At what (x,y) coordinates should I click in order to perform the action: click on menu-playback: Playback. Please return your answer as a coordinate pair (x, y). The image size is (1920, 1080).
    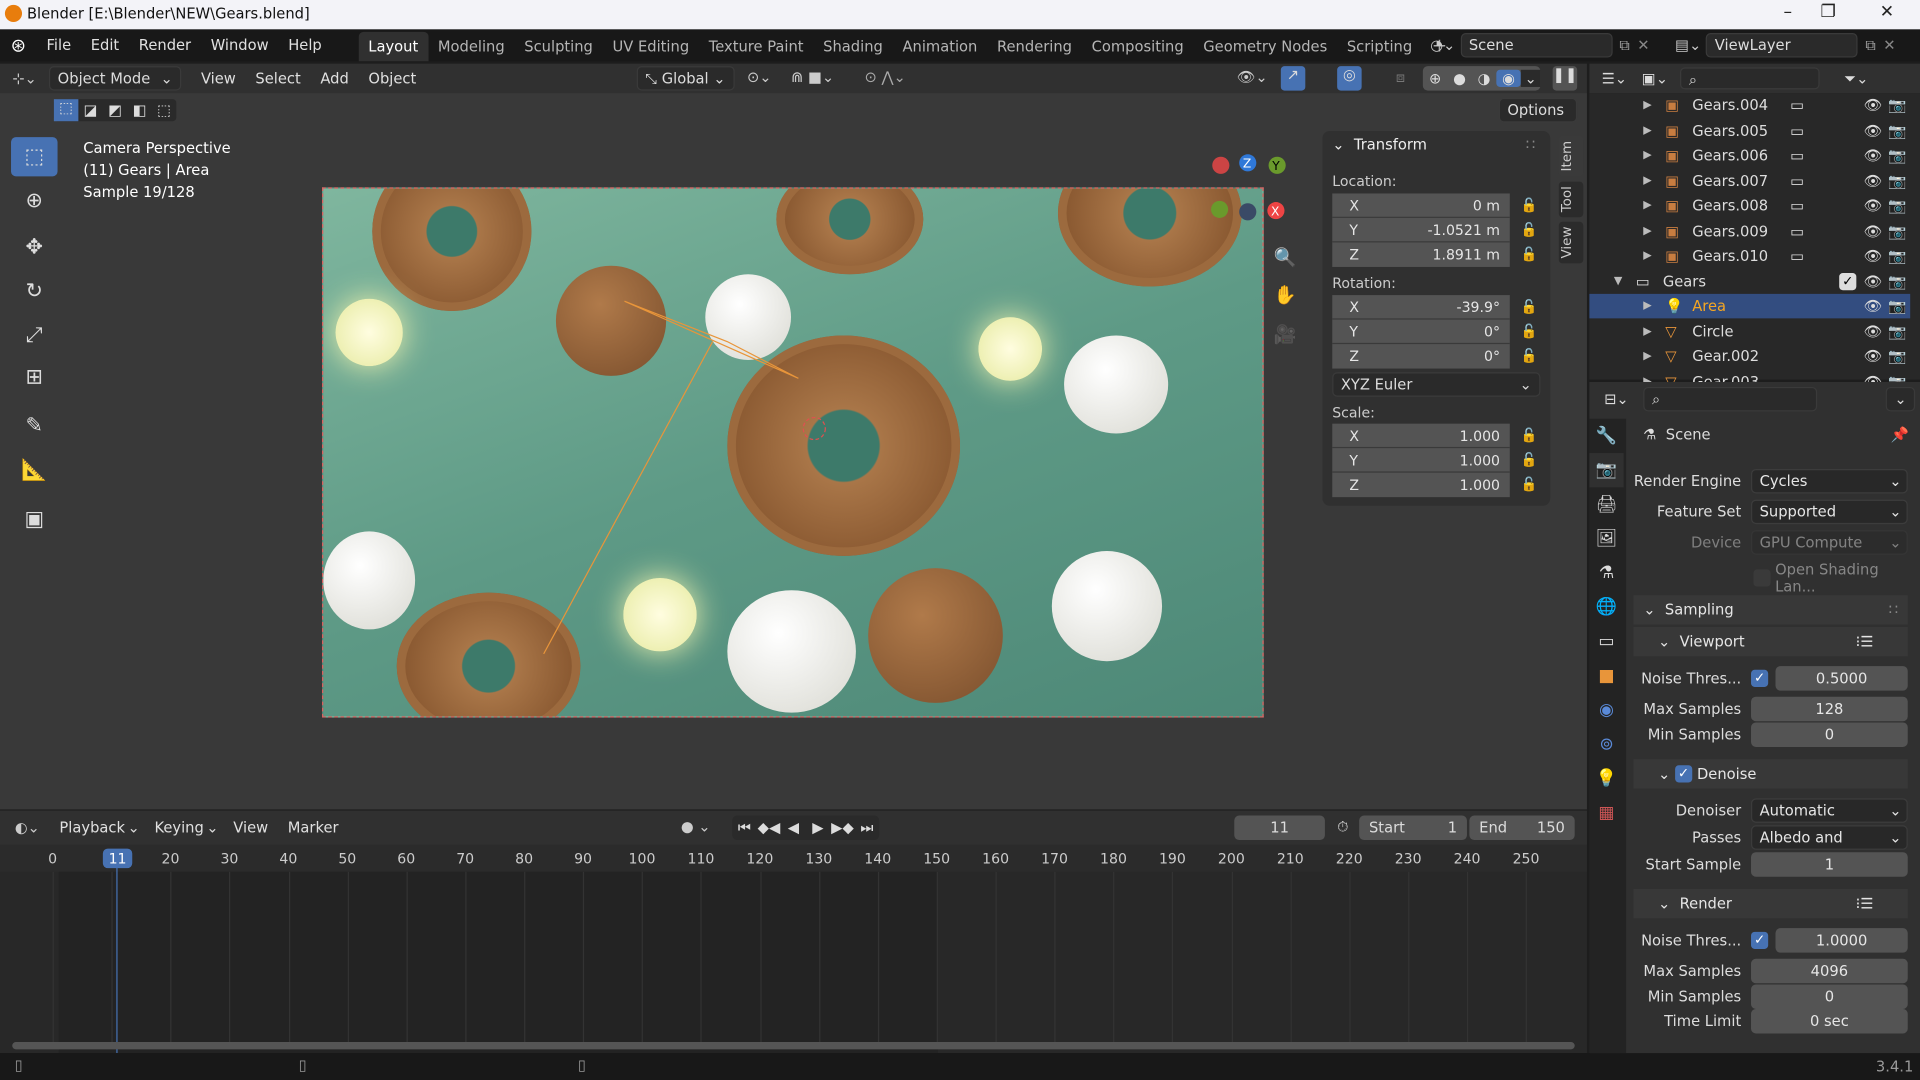
    Looking at the image, I should click on (92, 828).